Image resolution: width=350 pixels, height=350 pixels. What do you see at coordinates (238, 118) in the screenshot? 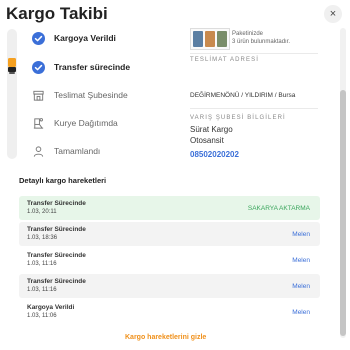
I see `branch-info-heading: VARIŞ ŞUBESİ BİLGİLERİ` at bounding box center [238, 118].